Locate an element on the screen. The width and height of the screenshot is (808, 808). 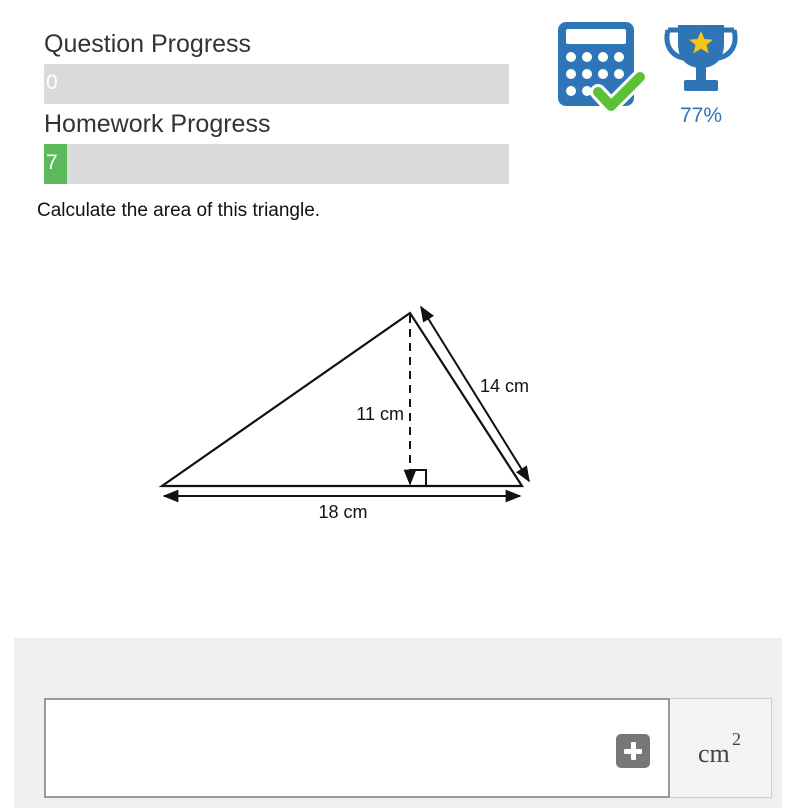
question-progress-label: Question Progress is located at coordinates (148, 44).